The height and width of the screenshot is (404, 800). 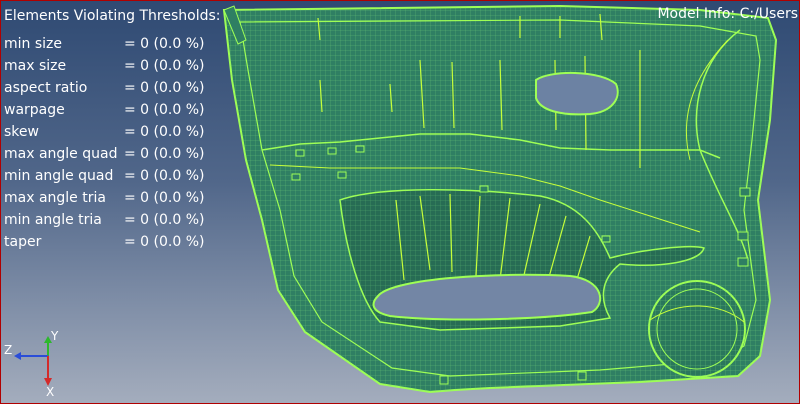 What do you see at coordinates (109, 113) in the screenshot?
I see `stat-row: warpage = 0 (0.0 %)` at bounding box center [109, 113].